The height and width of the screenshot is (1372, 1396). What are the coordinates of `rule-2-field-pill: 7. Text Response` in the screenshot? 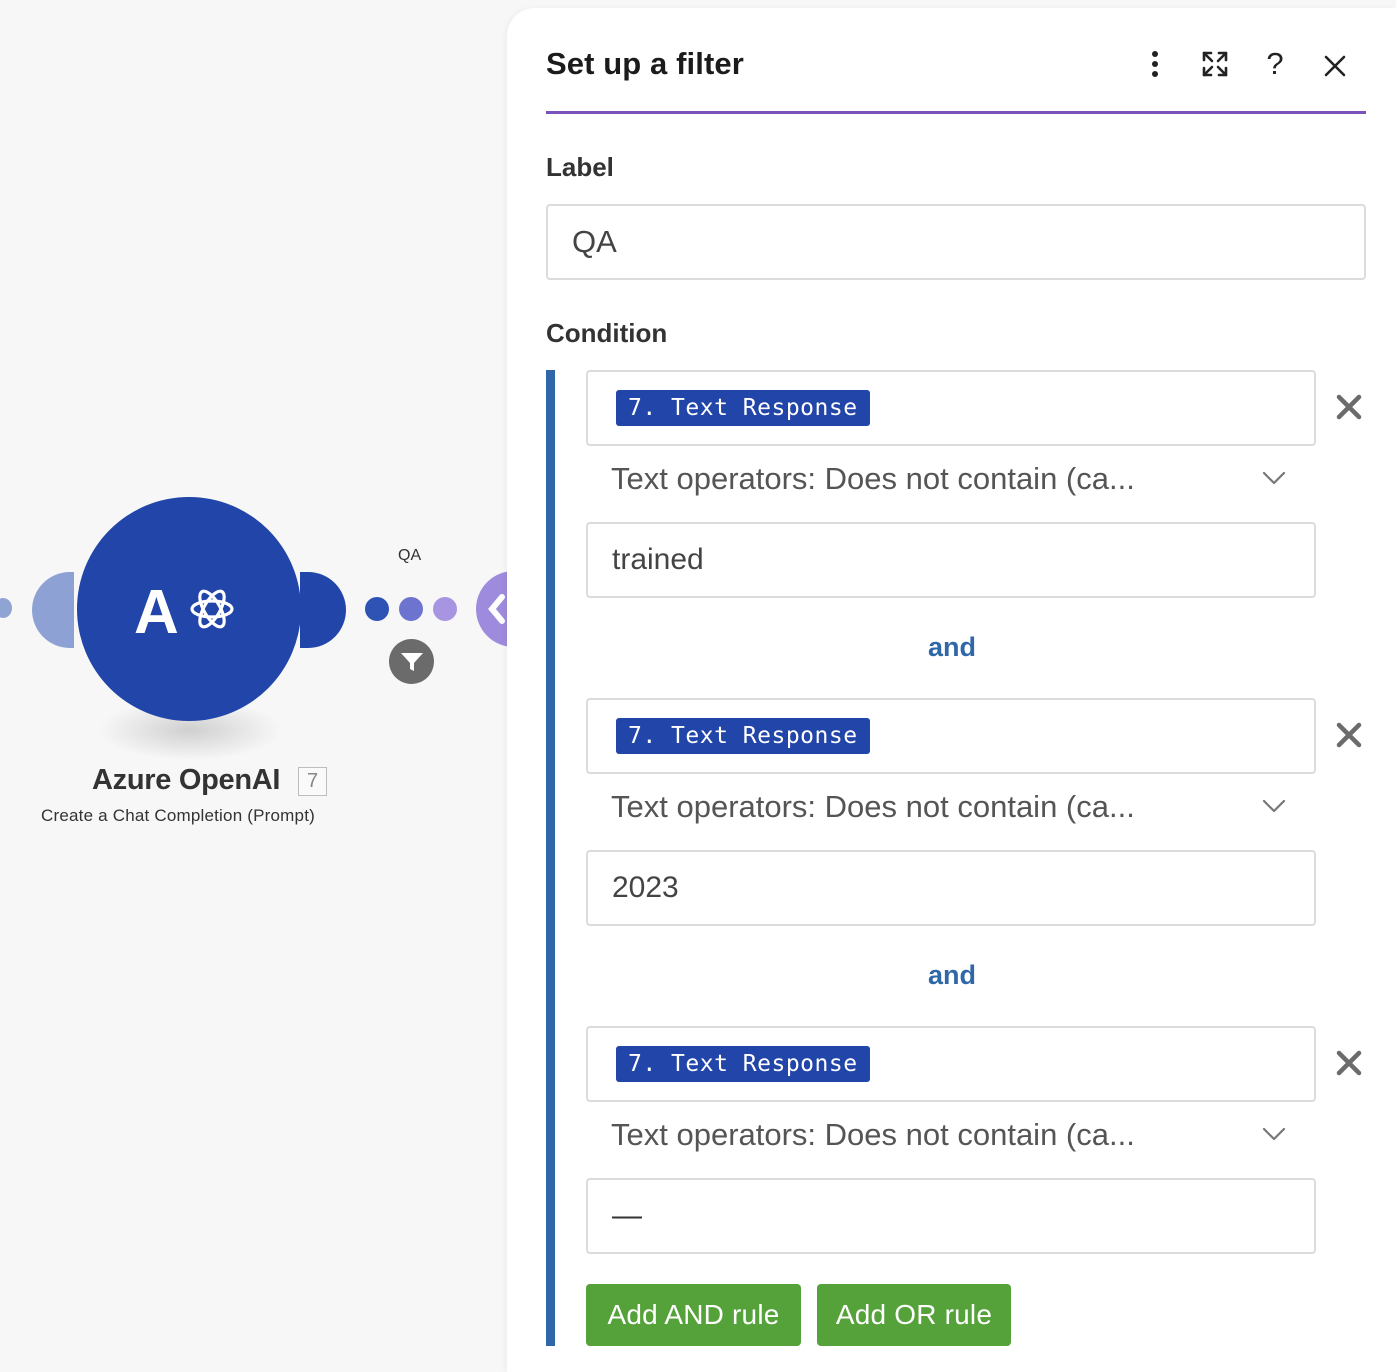 It's located at (743, 736).